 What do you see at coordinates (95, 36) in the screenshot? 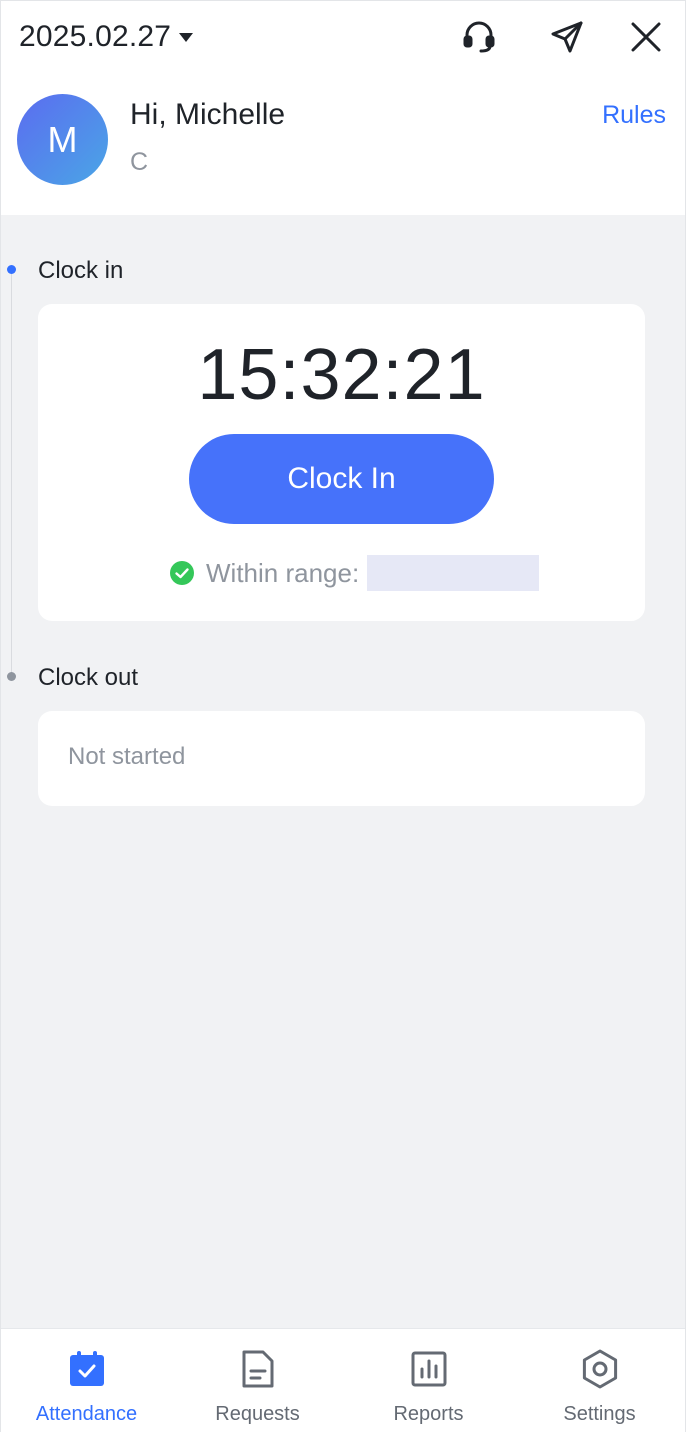
I see `date-text: 2025.02.27` at bounding box center [95, 36].